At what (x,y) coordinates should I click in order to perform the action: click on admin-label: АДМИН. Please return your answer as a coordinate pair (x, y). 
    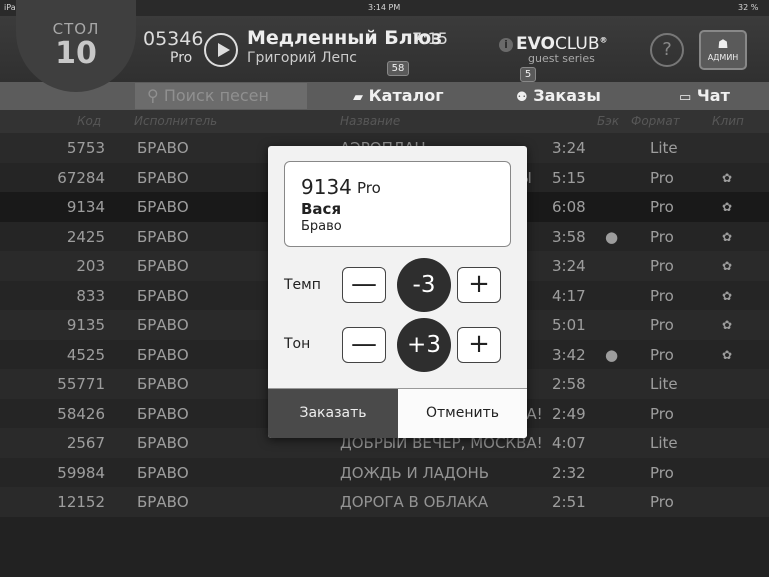
    Looking at the image, I should click on (723, 57).